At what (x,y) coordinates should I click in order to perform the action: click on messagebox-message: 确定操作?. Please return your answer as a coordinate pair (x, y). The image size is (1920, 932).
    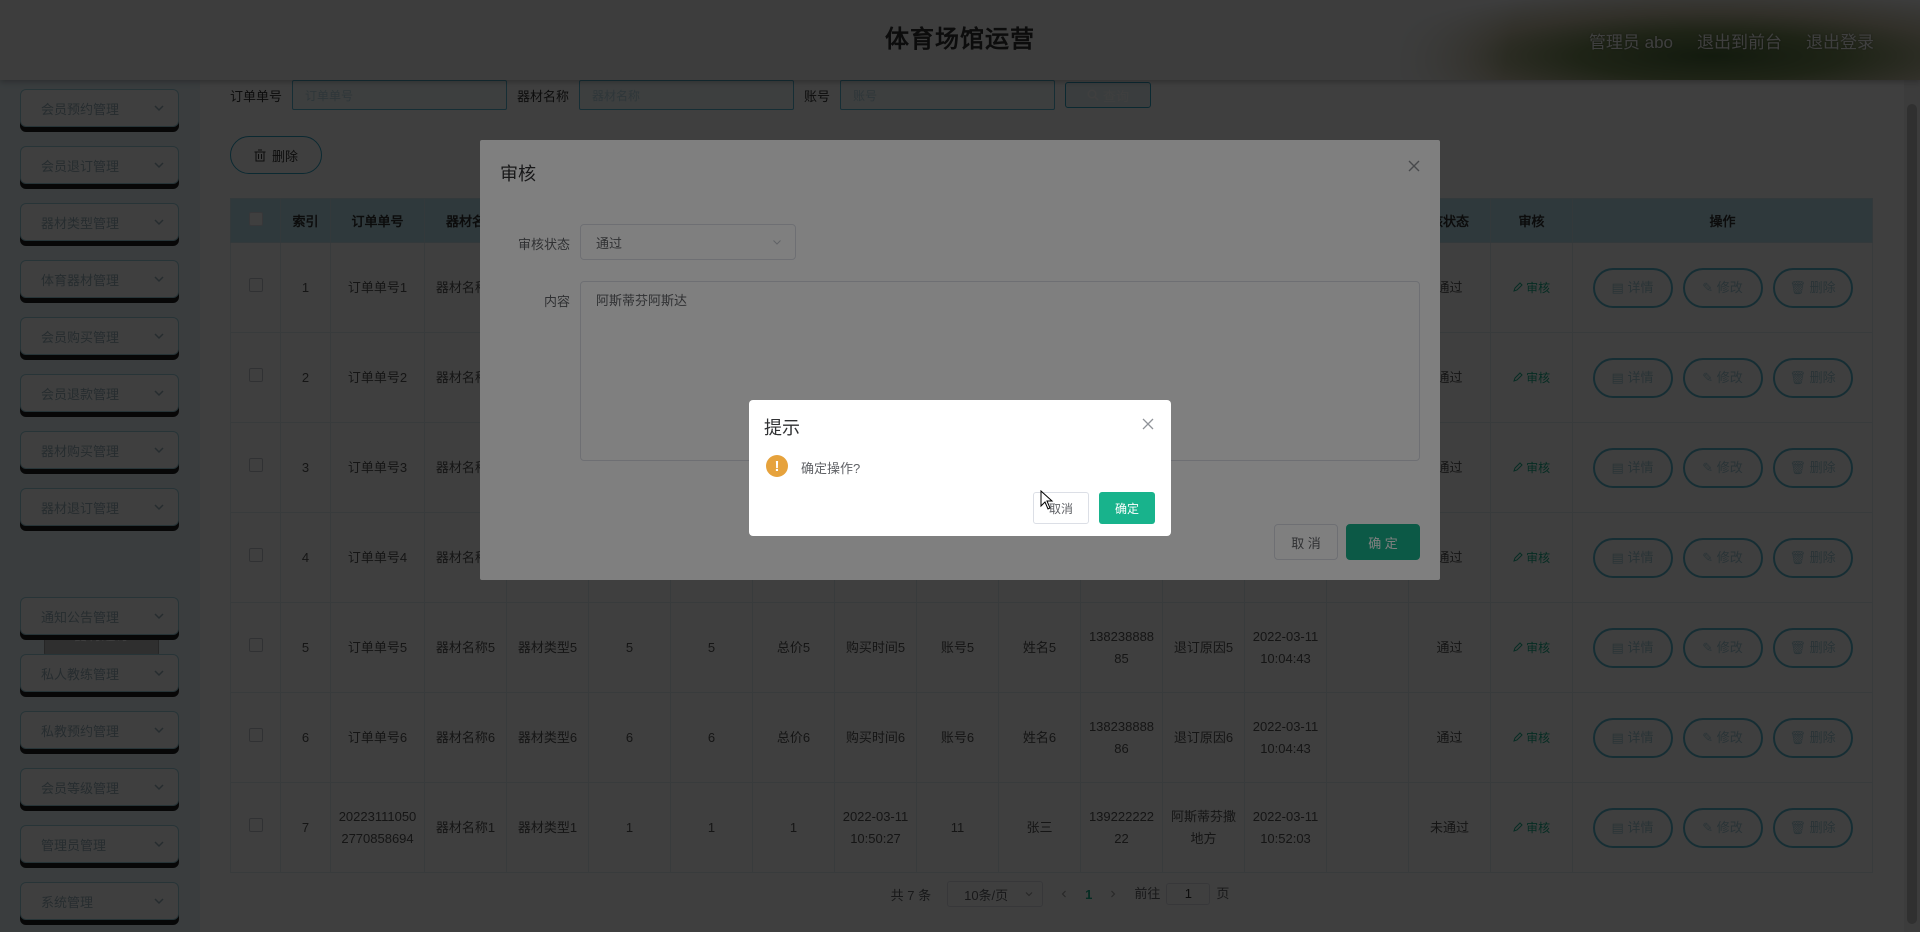
    Looking at the image, I should click on (831, 468).